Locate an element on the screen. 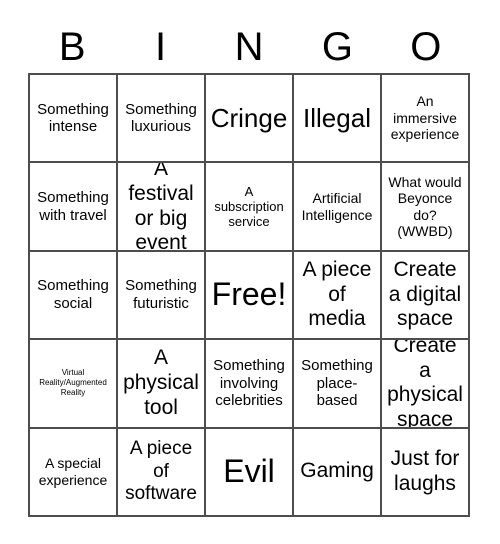 This screenshot has width=500, height=544. bingo-cell-b1: Something intense is located at coordinates (74, 119).